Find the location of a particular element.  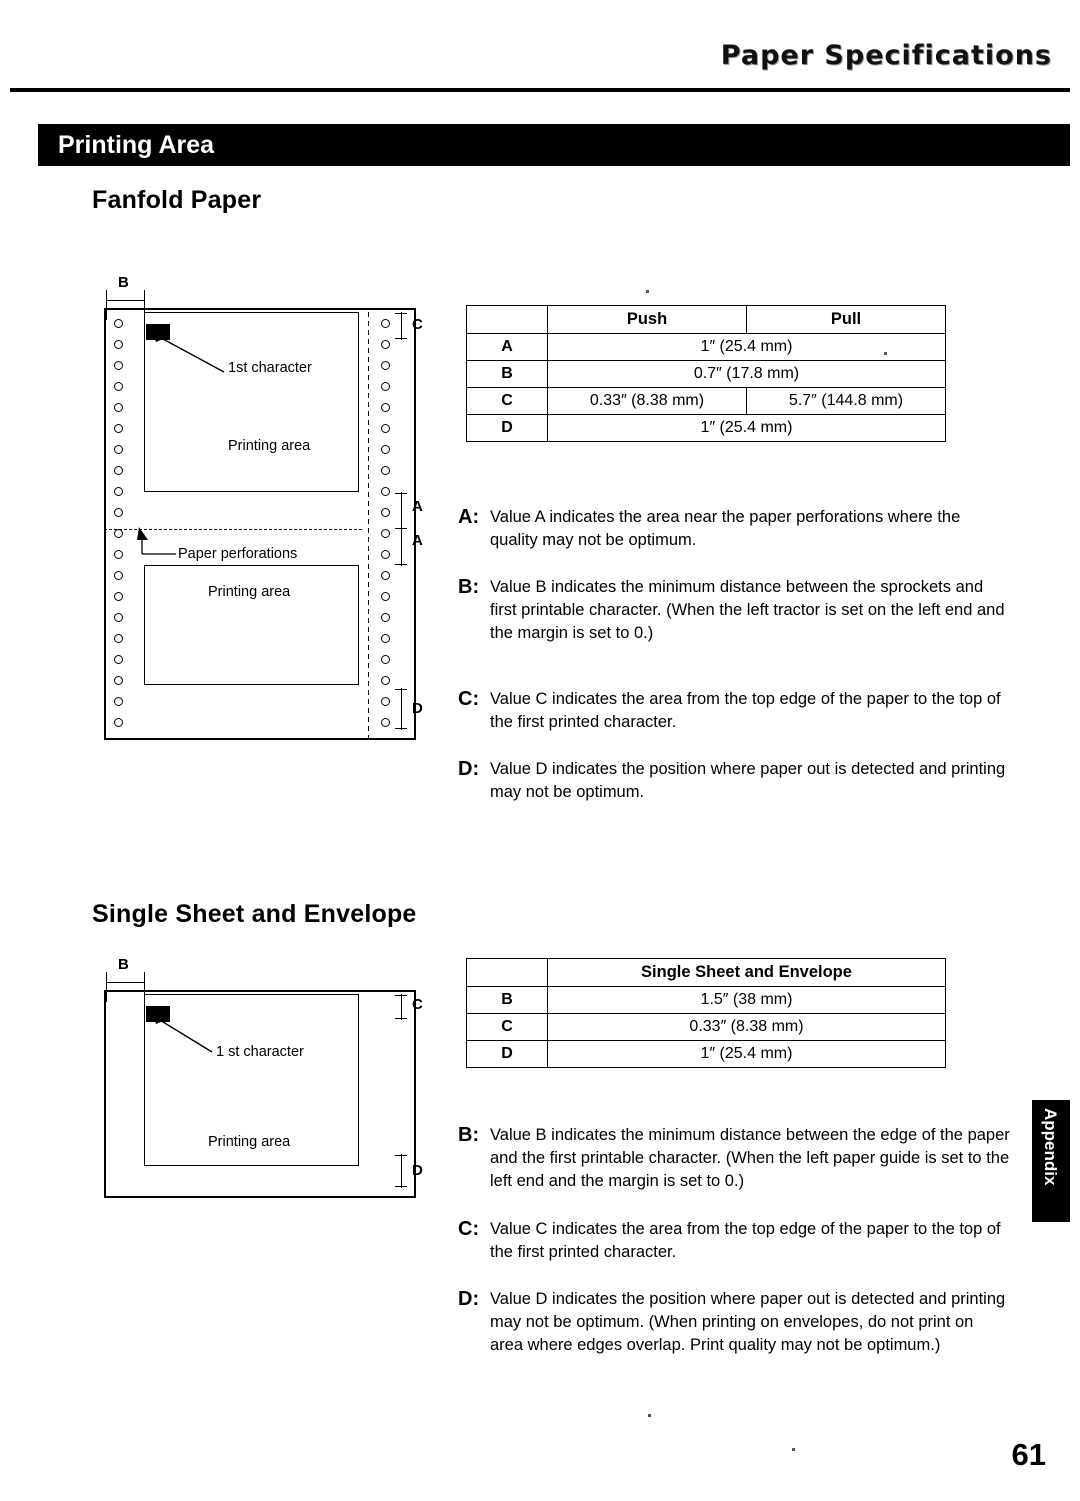

page-number: 61 is located at coordinates (1028, 1454).